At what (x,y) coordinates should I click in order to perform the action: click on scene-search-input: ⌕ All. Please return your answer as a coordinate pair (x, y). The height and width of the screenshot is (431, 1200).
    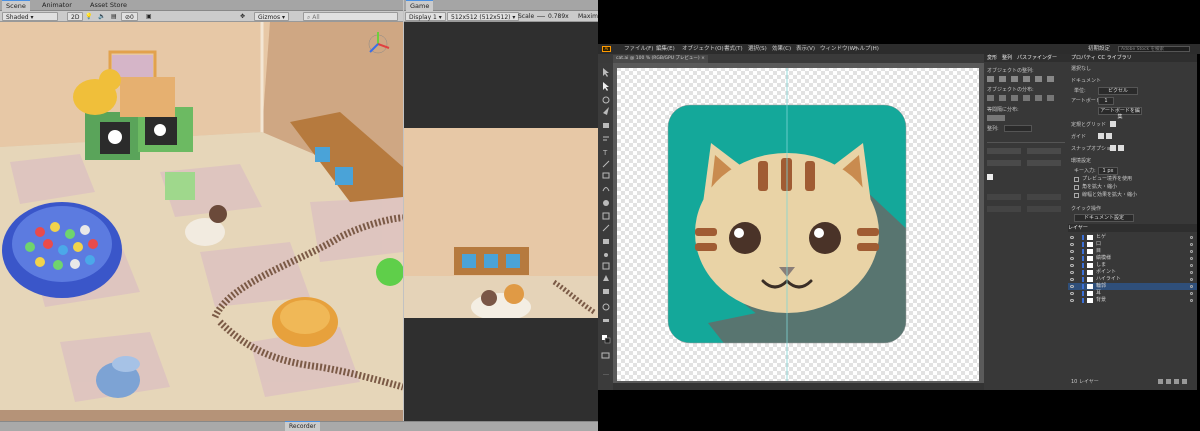
    Looking at the image, I should click on (350, 16).